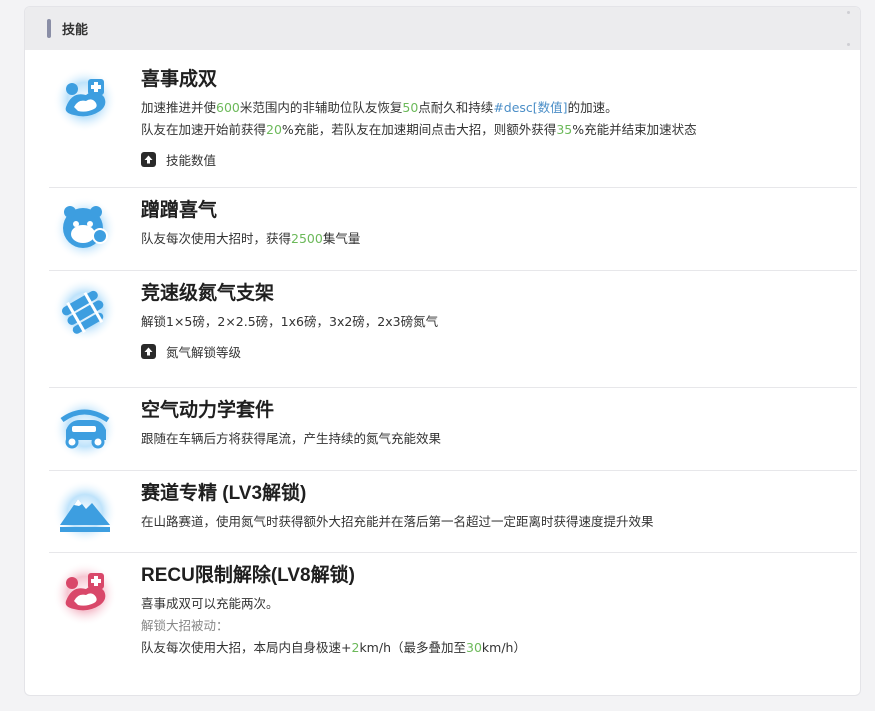 This screenshot has width=875, height=711. What do you see at coordinates (85, 512) in the screenshot?
I see `mountain-icon` at bounding box center [85, 512].